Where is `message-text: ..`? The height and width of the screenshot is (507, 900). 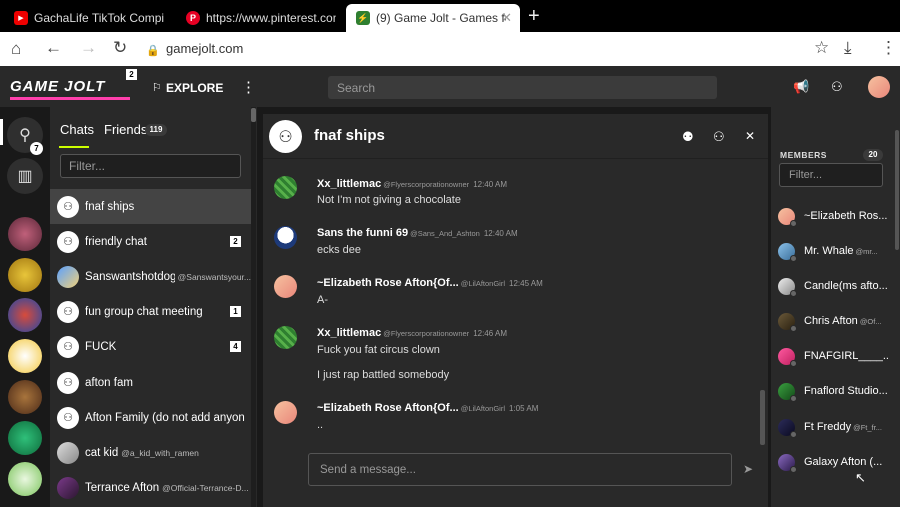
message-text: .. is located at coordinates (320, 425).